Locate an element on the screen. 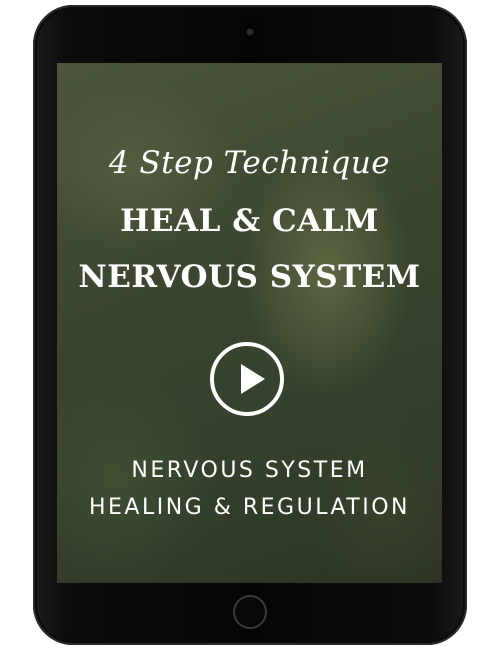  home-button is located at coordinates (250, 612).